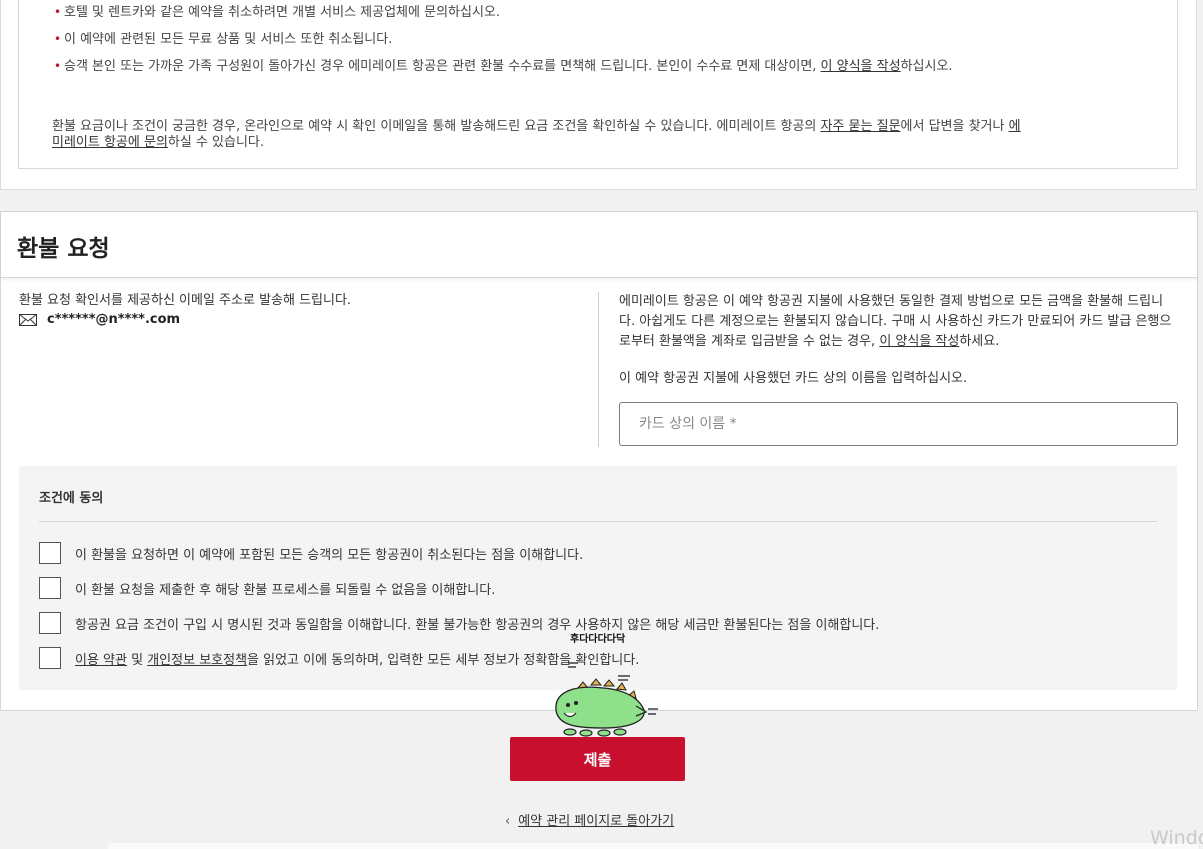 The height and width of the screenshot is (849, 1203). What do you see at coordinates (598, 521) in the screenshot?
I see `terms-divider` at bounding box center [598, 521].